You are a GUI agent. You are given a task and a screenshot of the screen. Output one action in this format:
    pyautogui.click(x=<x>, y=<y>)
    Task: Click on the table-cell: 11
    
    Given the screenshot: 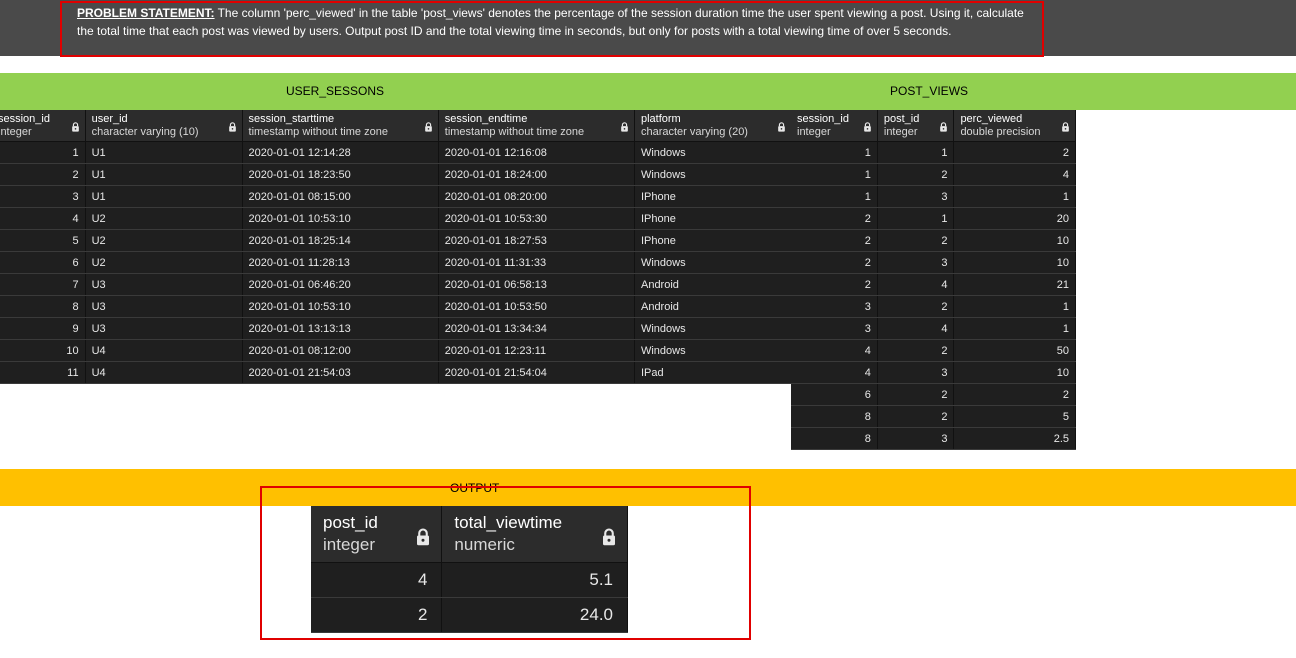 What is the action you would take?
    pyautogui.click(x=43, y=372)
    